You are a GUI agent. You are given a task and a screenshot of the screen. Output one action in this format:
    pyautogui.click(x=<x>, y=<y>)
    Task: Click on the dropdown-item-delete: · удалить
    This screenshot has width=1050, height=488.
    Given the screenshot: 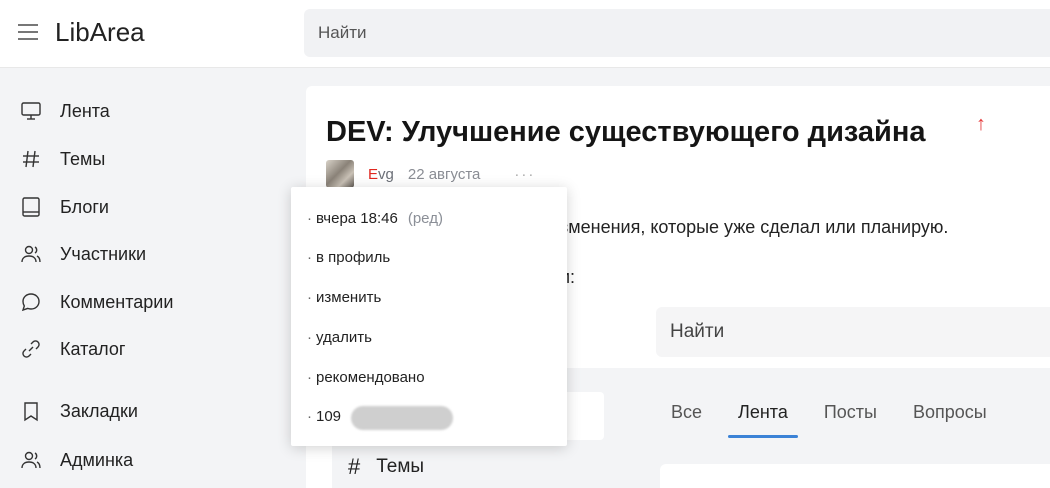 What is the action you would take?
    pyautogui.click(x=339, y=337)
    